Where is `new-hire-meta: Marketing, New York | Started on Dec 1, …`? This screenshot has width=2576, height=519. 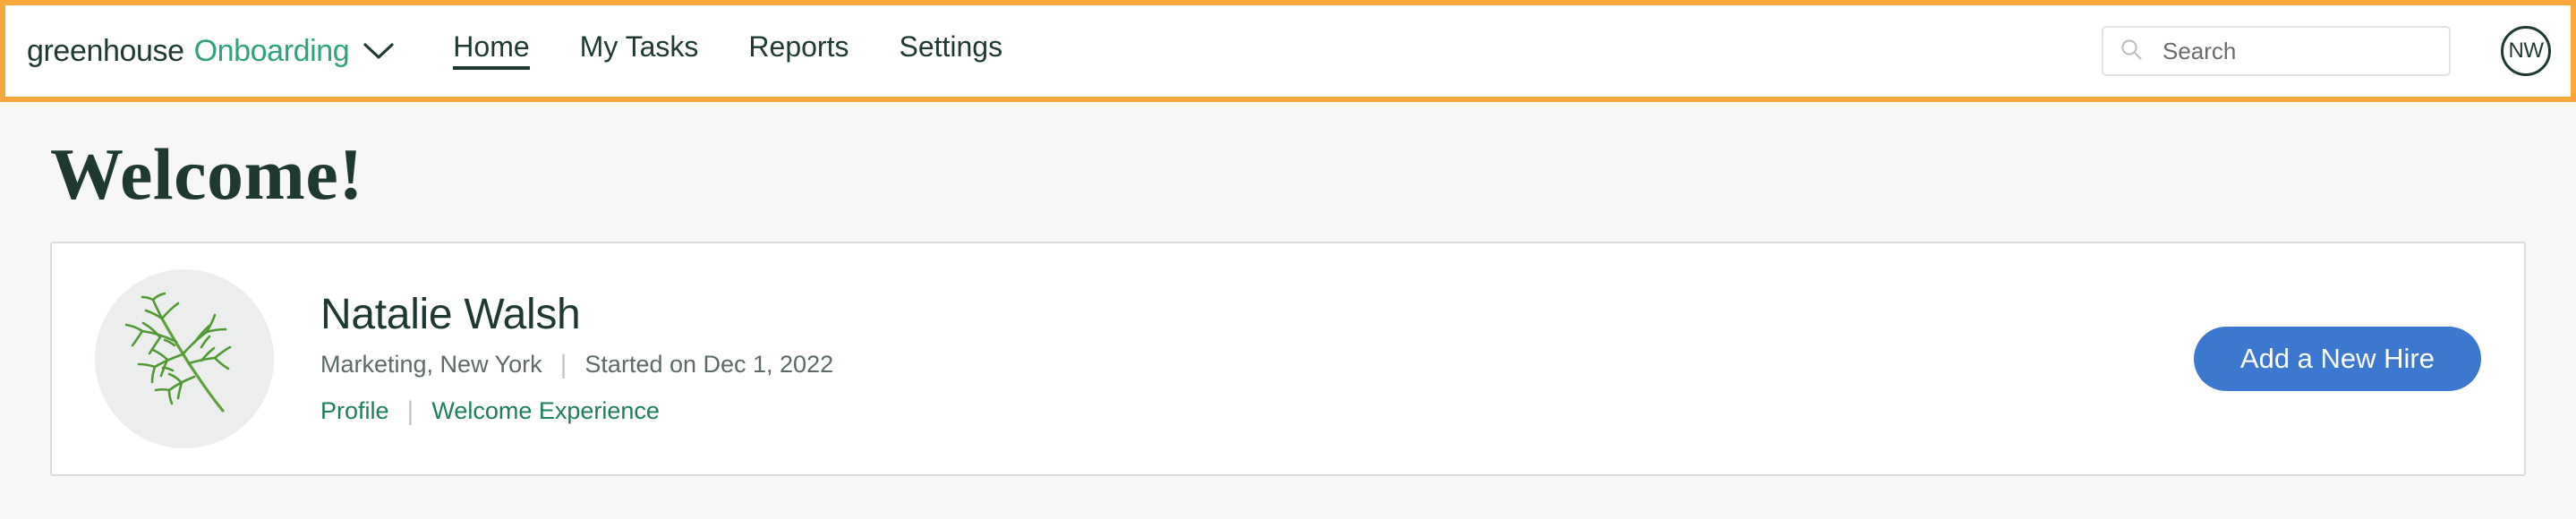 new-hire-meta: Marketing, New York | Started on Dec 1, … is located at coordinates (1257, 365).